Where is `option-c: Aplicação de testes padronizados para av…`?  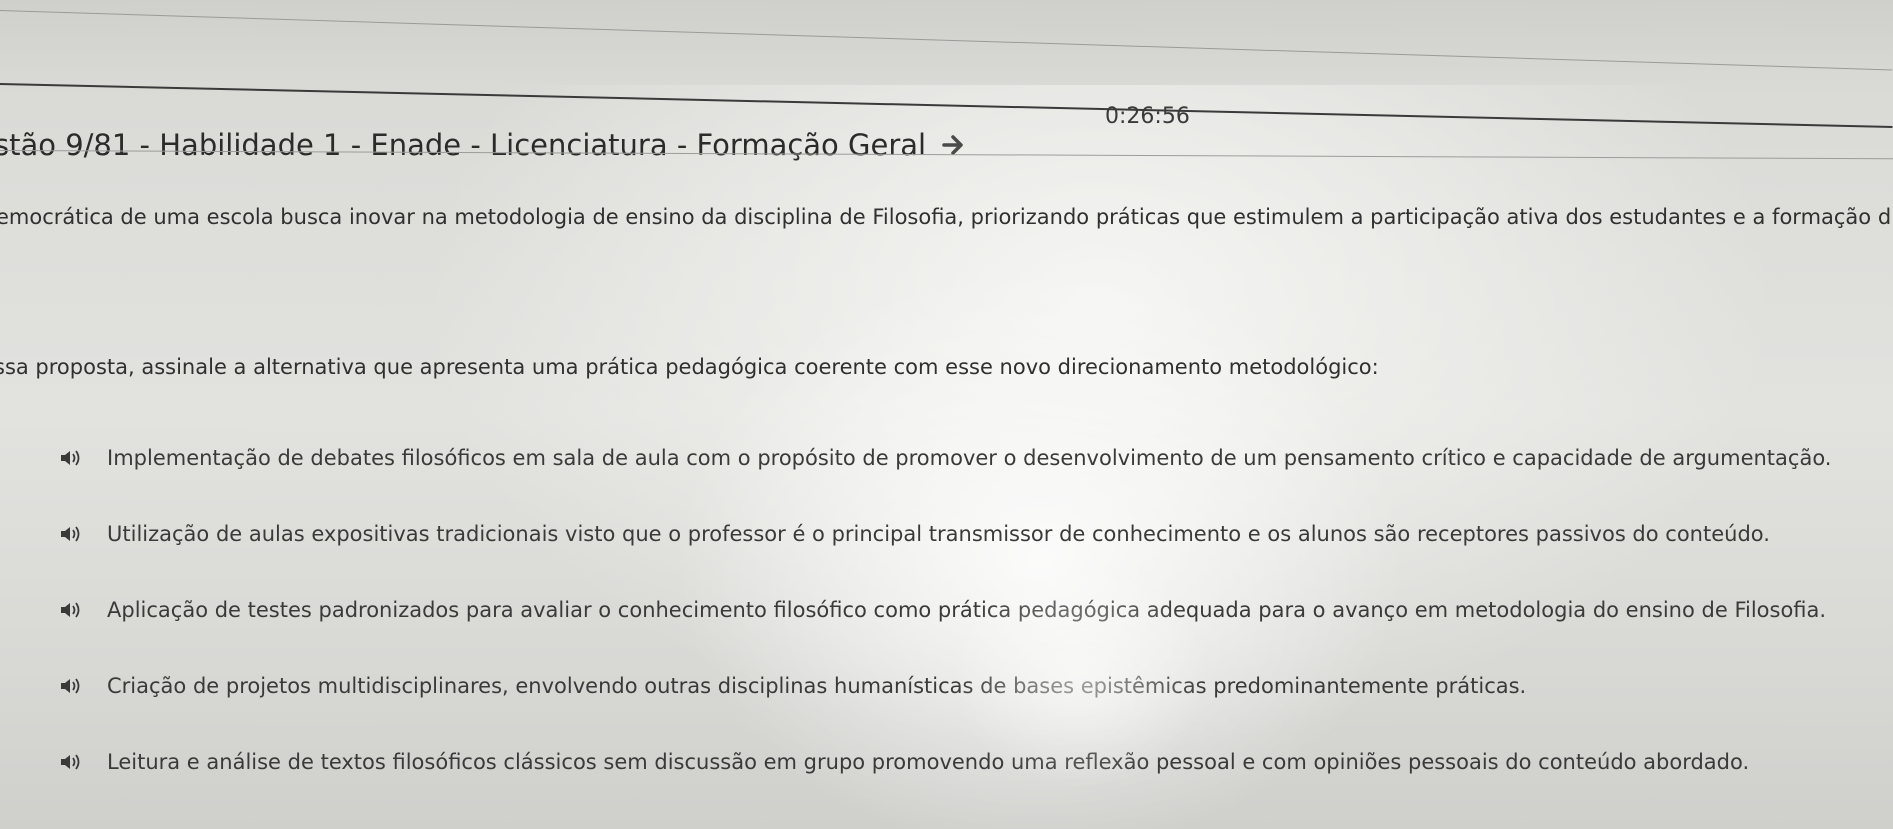 option-c: Aplicação de testes padronizados para av… is located at coordinates (946, 610).